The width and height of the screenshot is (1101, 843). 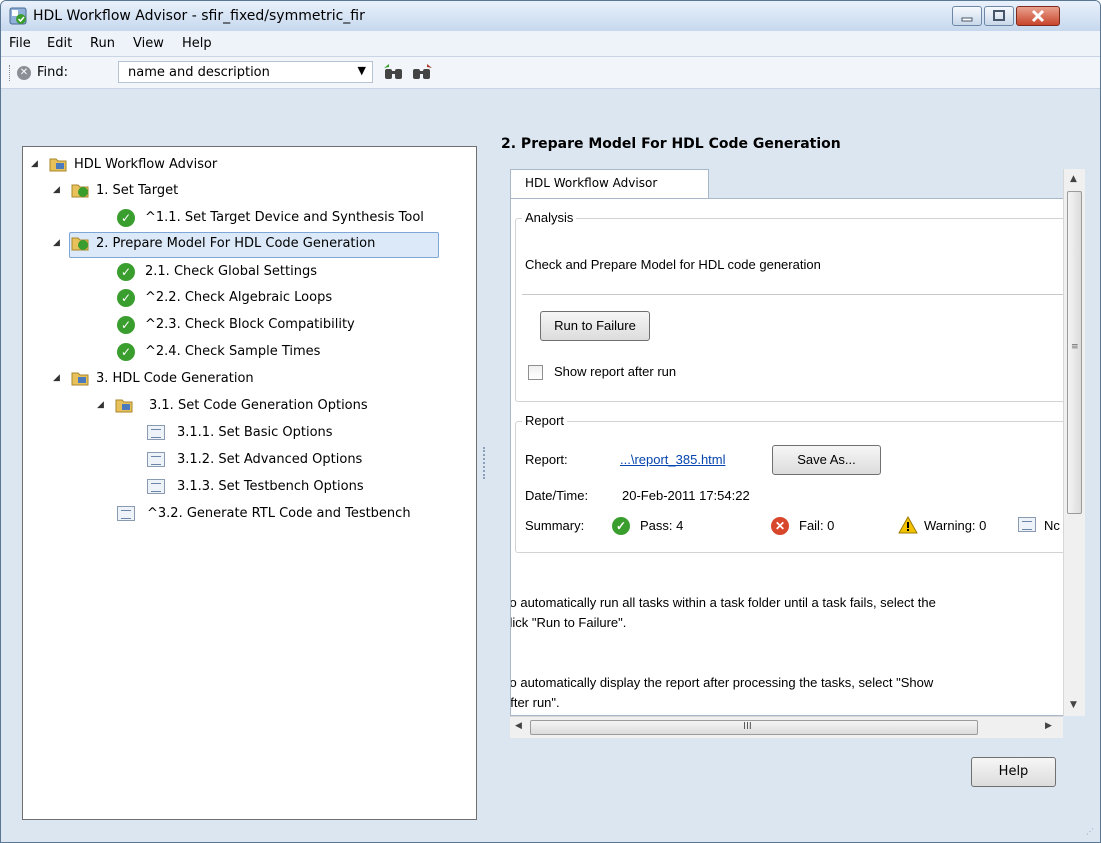 What do you see at coordinates (615, 371) in the screenshot?
I see `show-report-label: Show report after run` at bounding box center [615, 371].